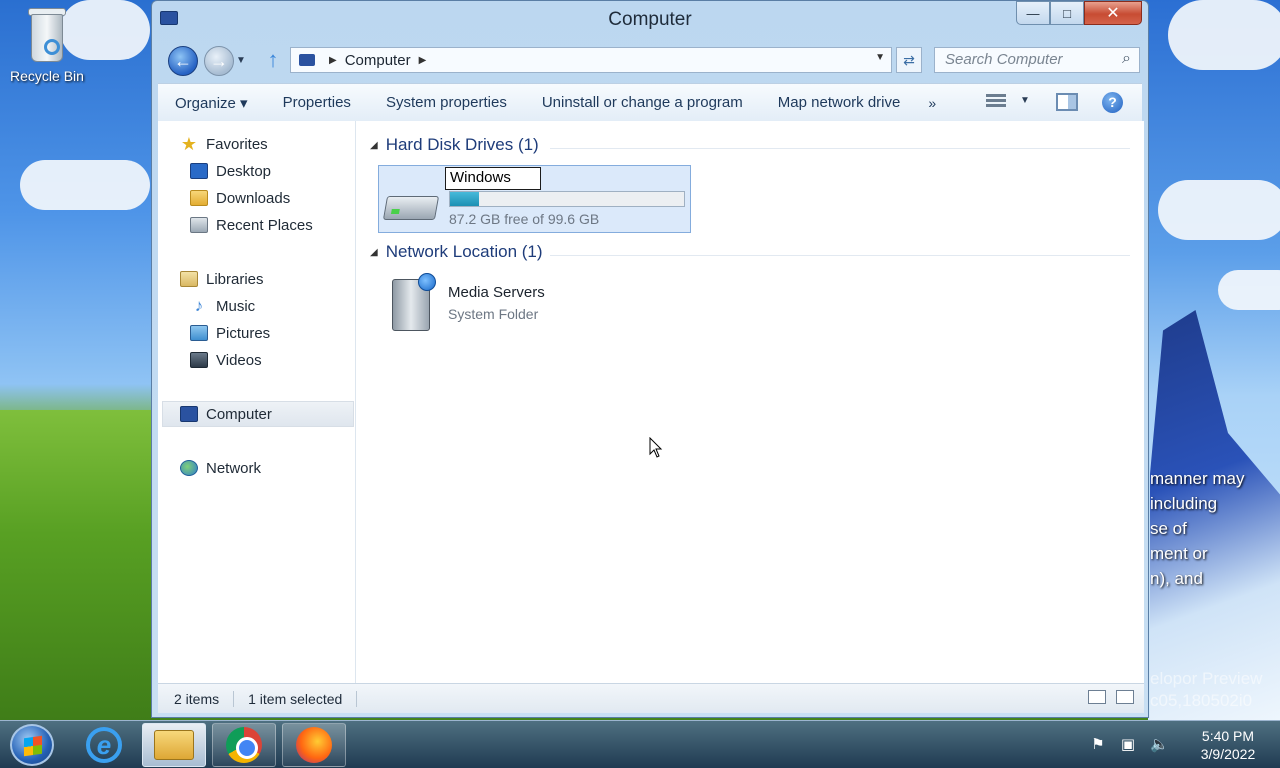 The width and height of the screenshot is (1280, 768). I want to click on map-network-drive-button: Map network drive, so click(840, 102).